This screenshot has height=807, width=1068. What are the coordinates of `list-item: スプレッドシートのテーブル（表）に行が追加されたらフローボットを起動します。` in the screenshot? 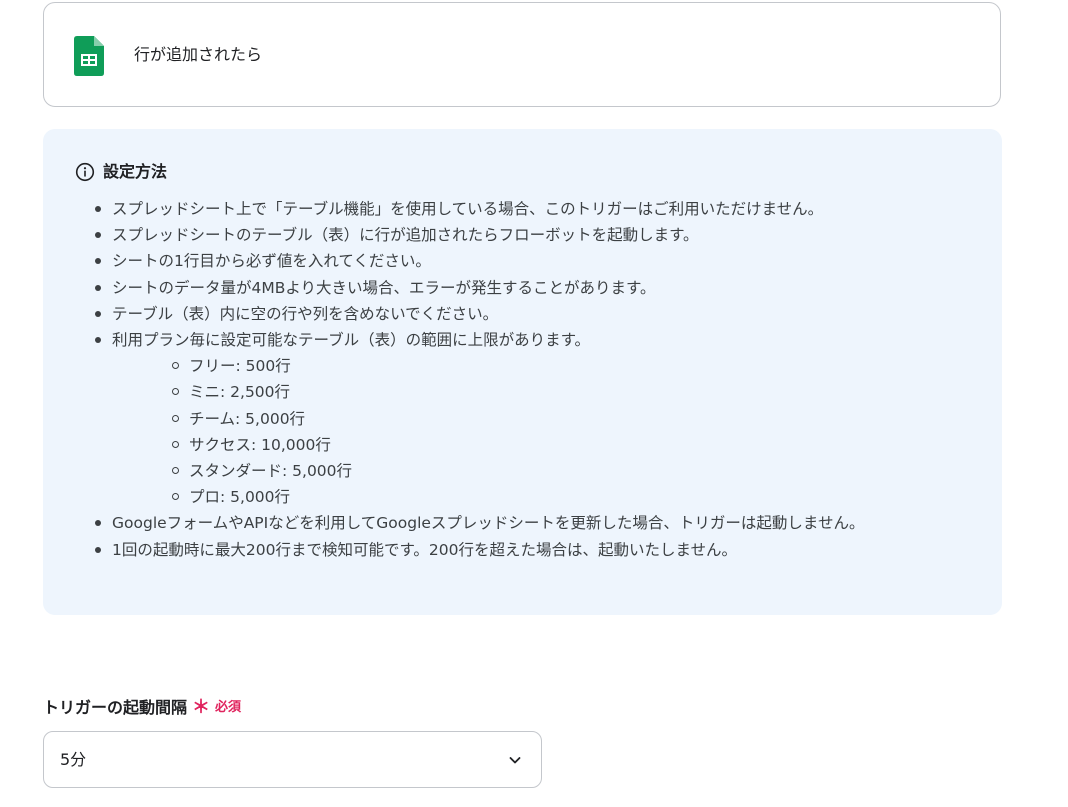 It's located at (469, 235).